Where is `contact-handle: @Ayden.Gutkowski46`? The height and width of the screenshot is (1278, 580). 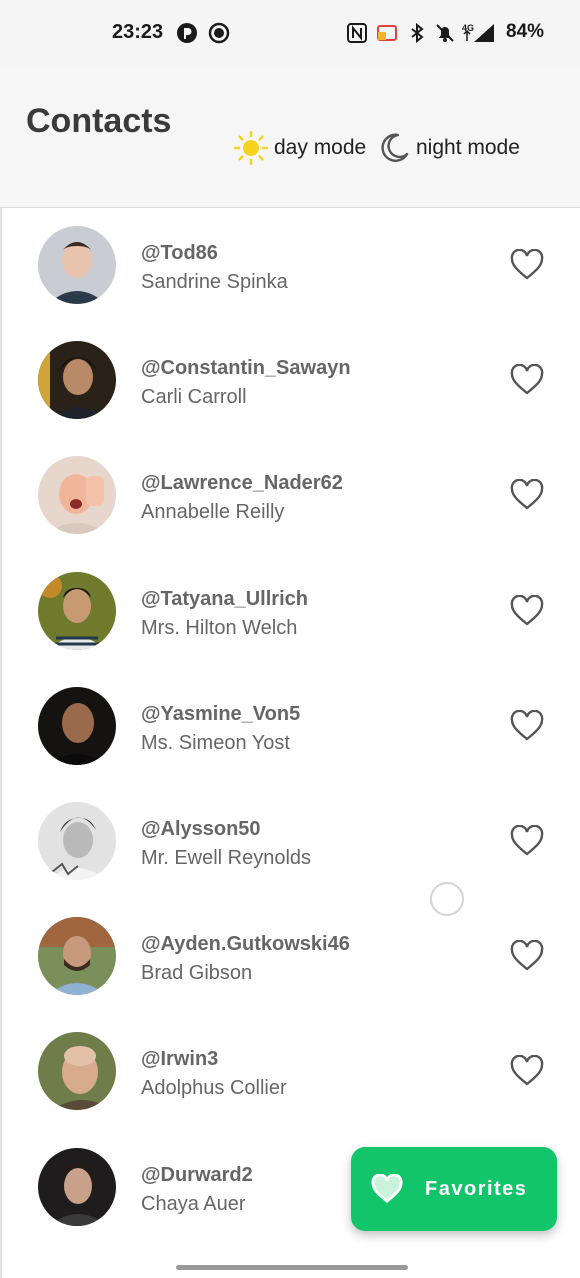
contact-handle: @Ayden.Gutkowski46 is located at coordinates (245, 944).